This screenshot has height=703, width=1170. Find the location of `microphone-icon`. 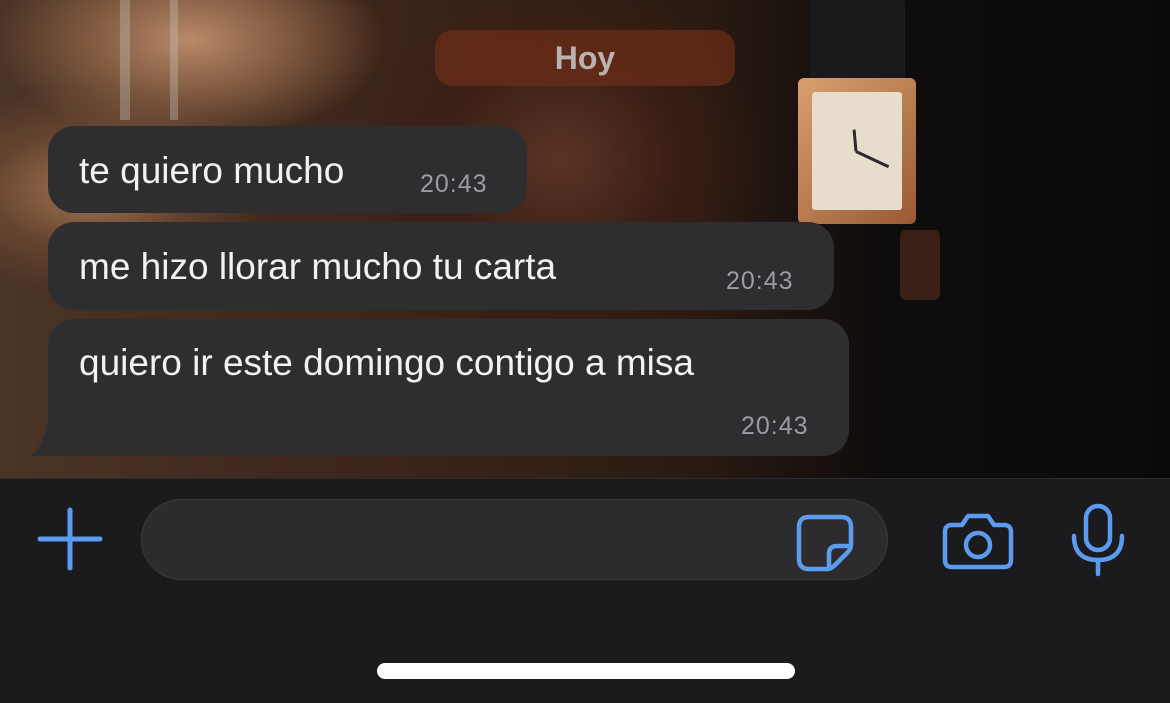

microphone-icon is located at coordinates (1098, 540).